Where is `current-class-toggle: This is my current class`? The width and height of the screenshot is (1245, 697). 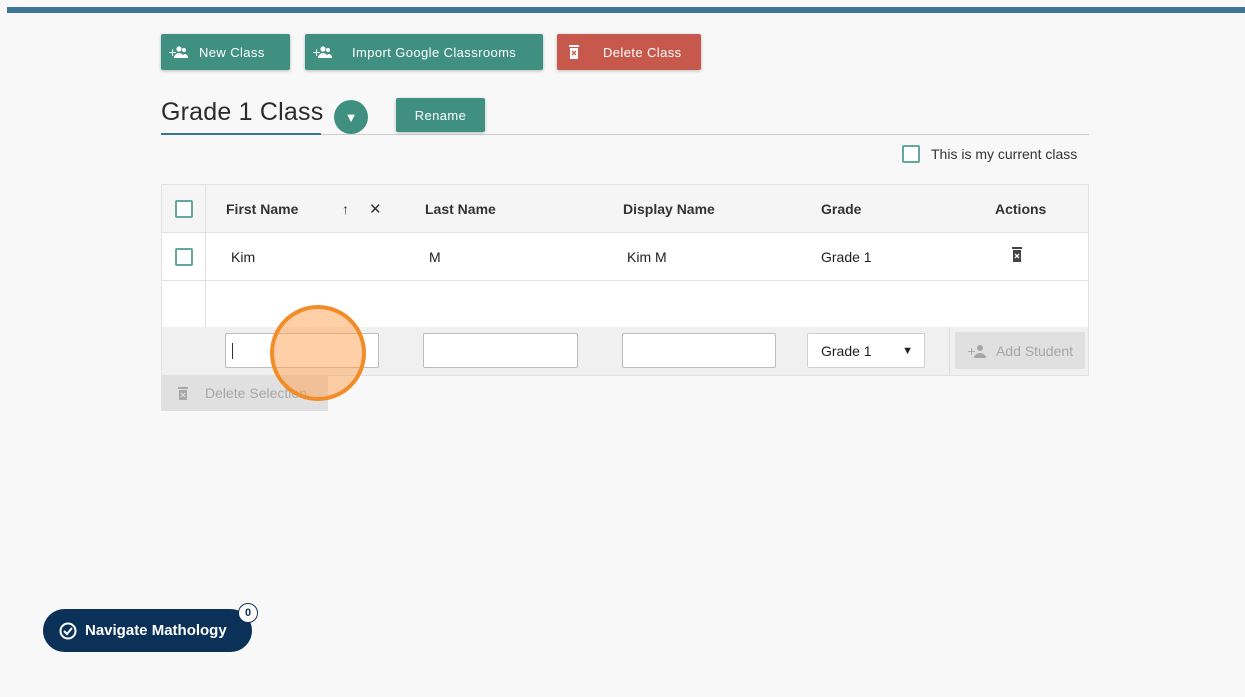
current-class-toggle: This is my current class is located at coordinates (989, 154).